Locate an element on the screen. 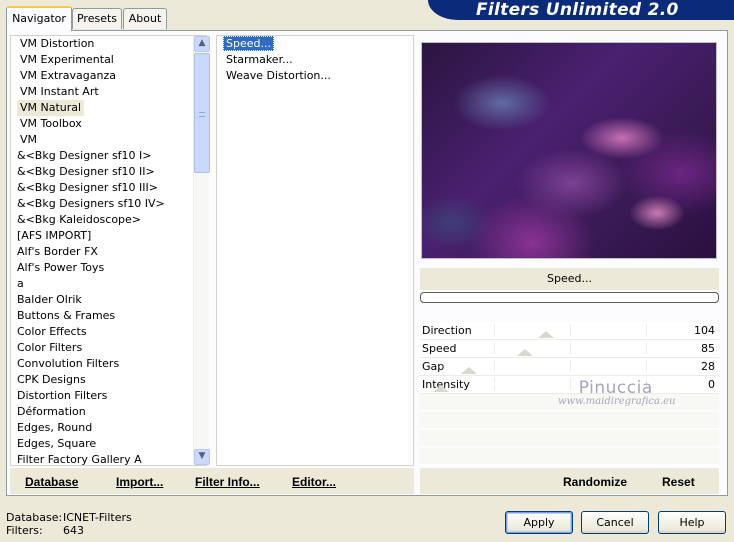 The height and width of the screenshot is (542, 734). filters-count: 643 is located at coordinates (73, 530).